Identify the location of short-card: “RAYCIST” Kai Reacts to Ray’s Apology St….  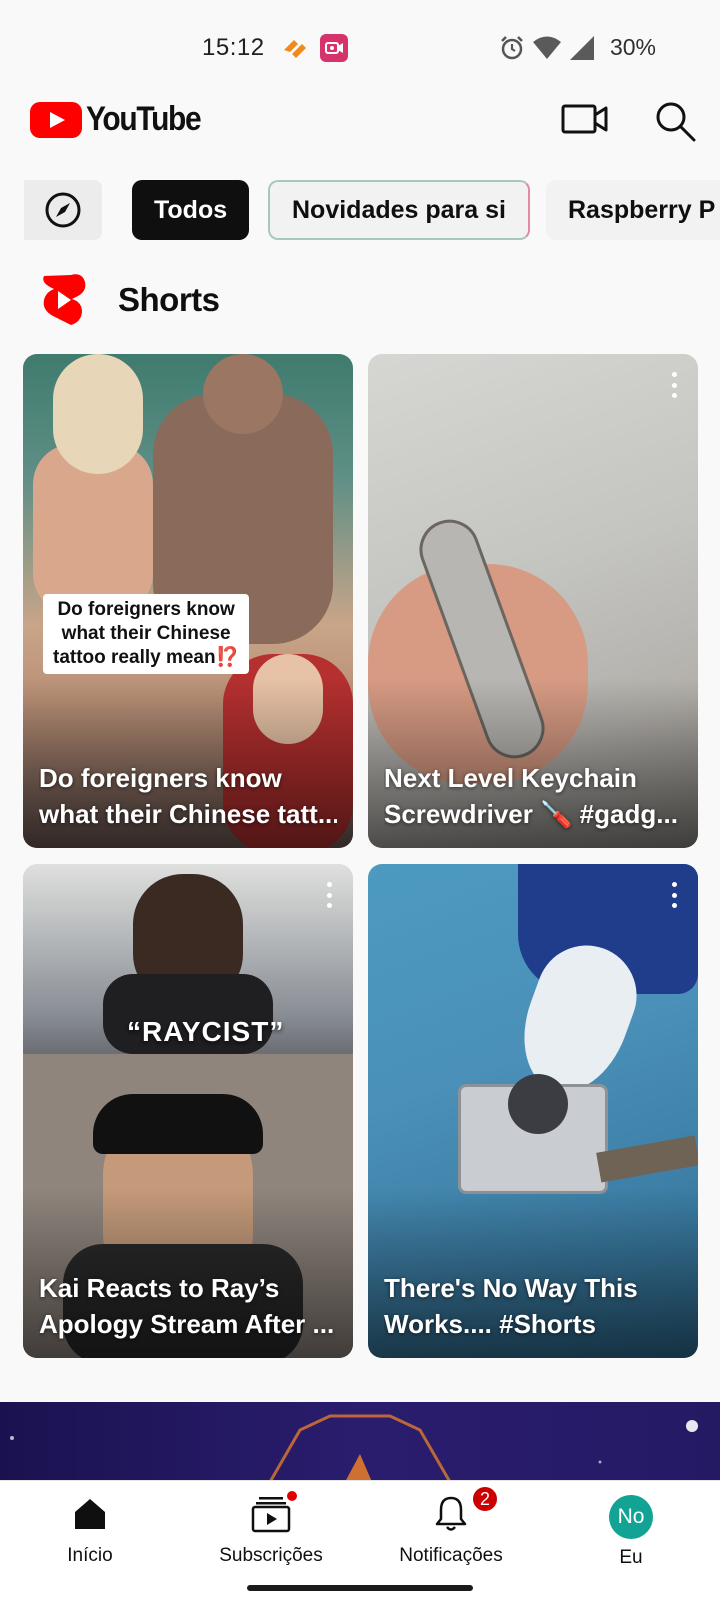
(188, 1111).